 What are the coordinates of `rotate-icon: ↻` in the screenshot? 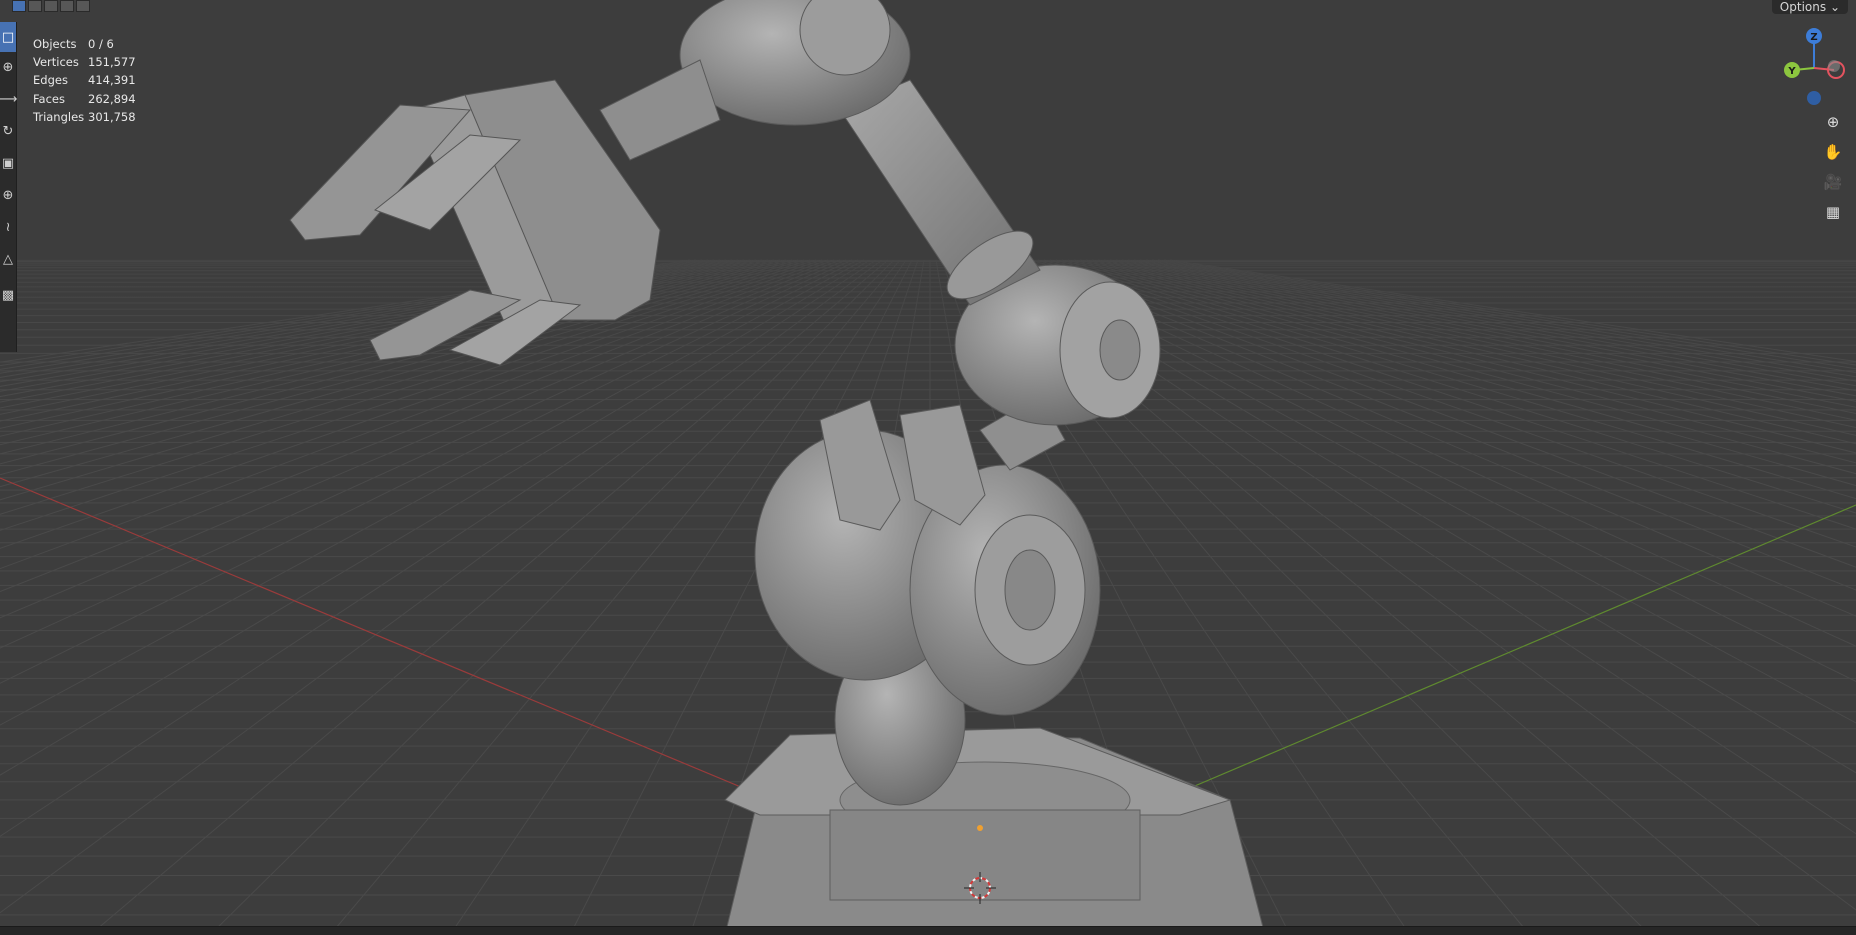 It's located at (8, 131).